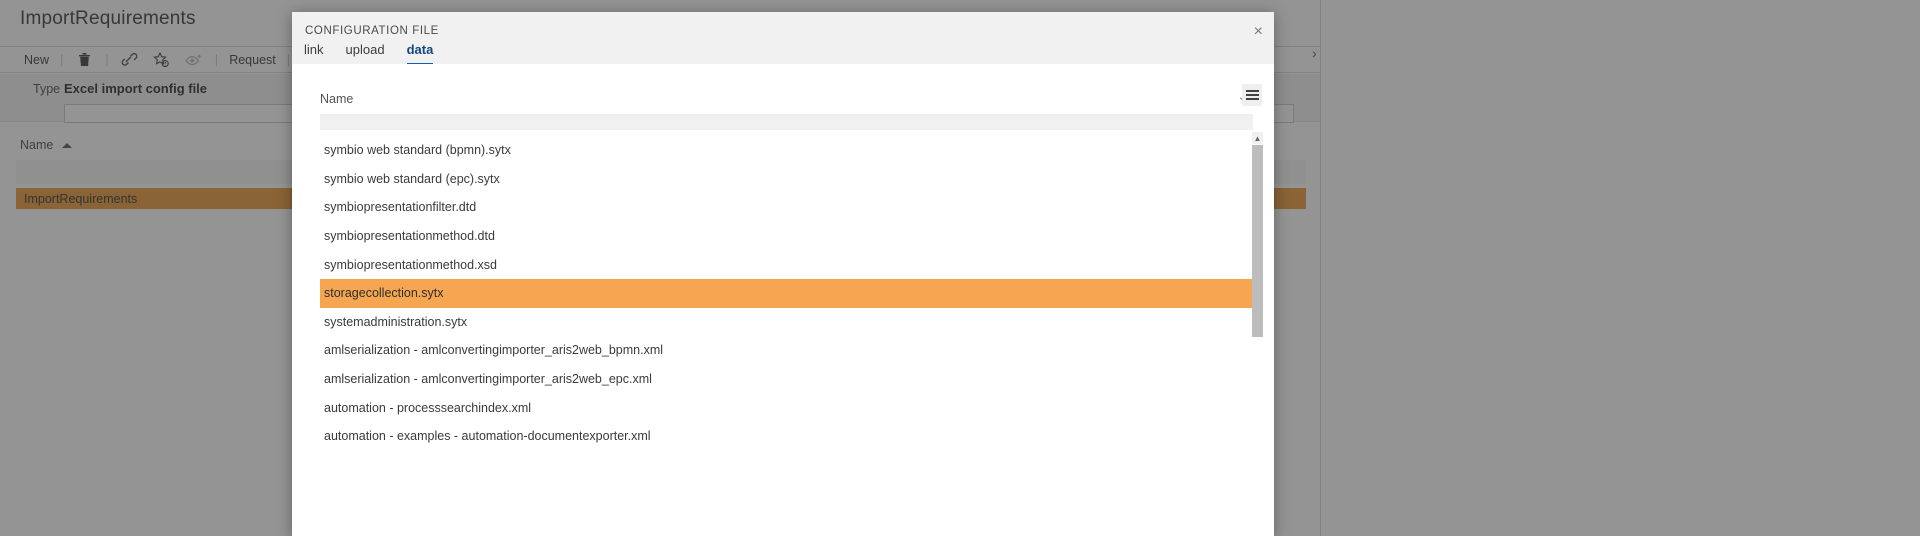 This screenshot has width=1920, height=536. Describe the element at coordinates (252, 60) in the screenshot. I see `request-button: Request` at that location.